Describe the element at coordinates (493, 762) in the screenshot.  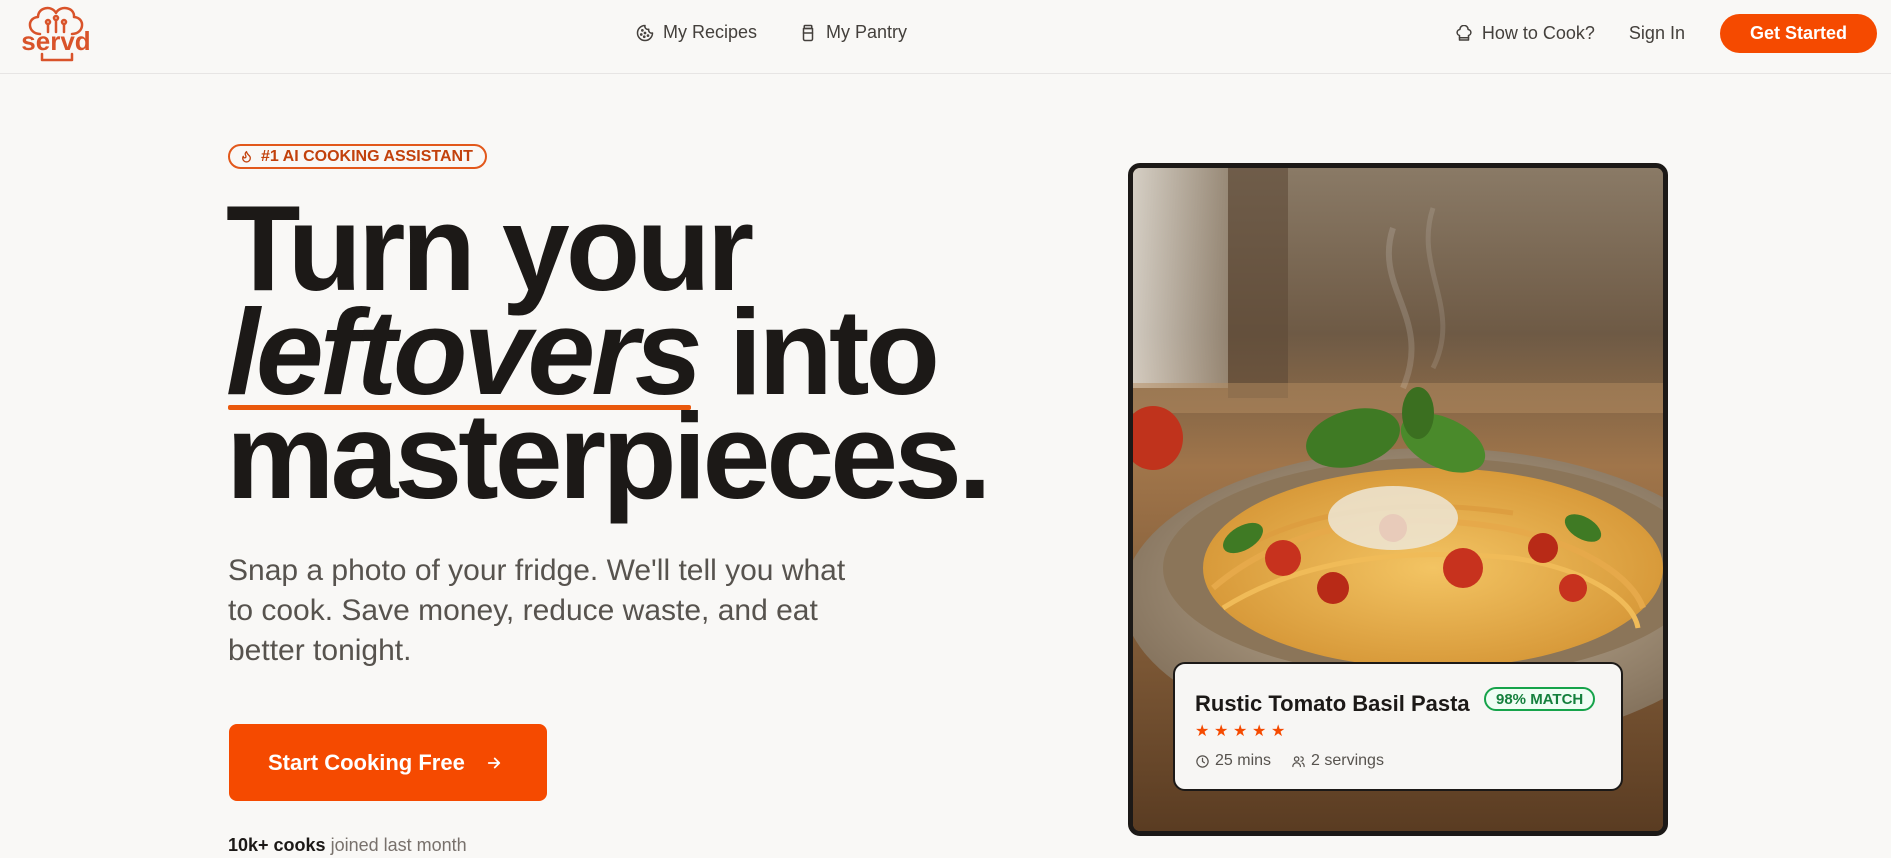
I see `arrow-right-icon` at that location.